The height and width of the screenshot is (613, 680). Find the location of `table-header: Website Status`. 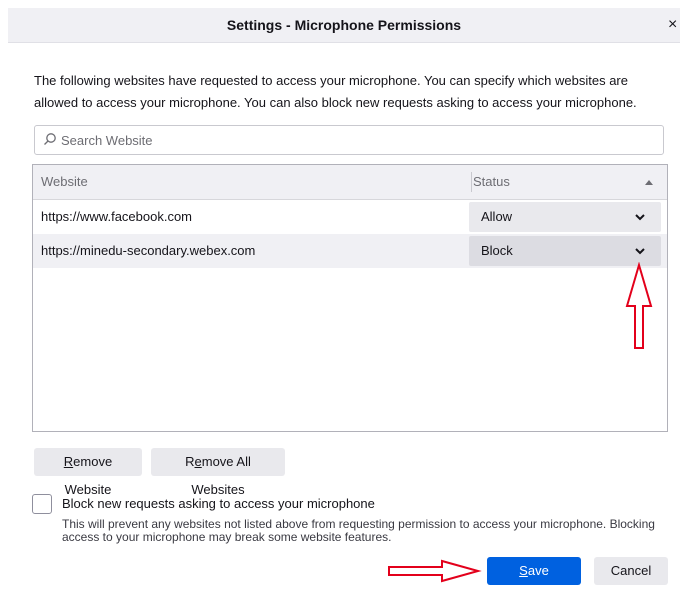

table-header: Website Status is located at coordinates (350, 182).